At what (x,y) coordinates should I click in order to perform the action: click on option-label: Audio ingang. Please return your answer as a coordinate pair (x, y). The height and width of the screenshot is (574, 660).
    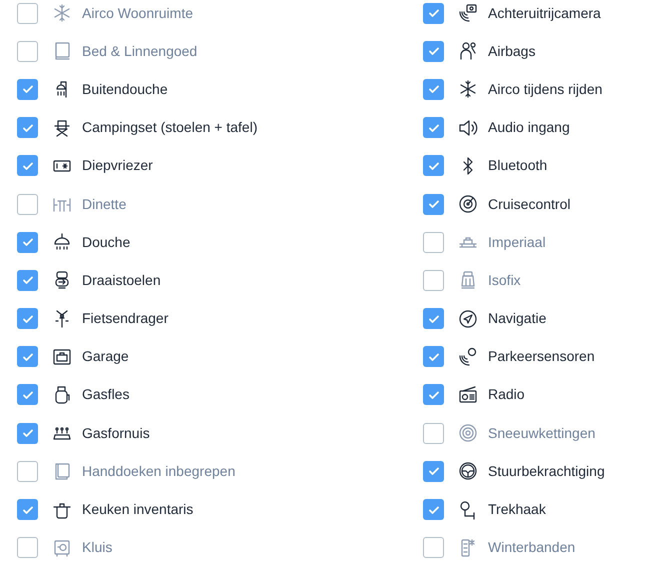
    Looking at the image, I should click on (529, 128).